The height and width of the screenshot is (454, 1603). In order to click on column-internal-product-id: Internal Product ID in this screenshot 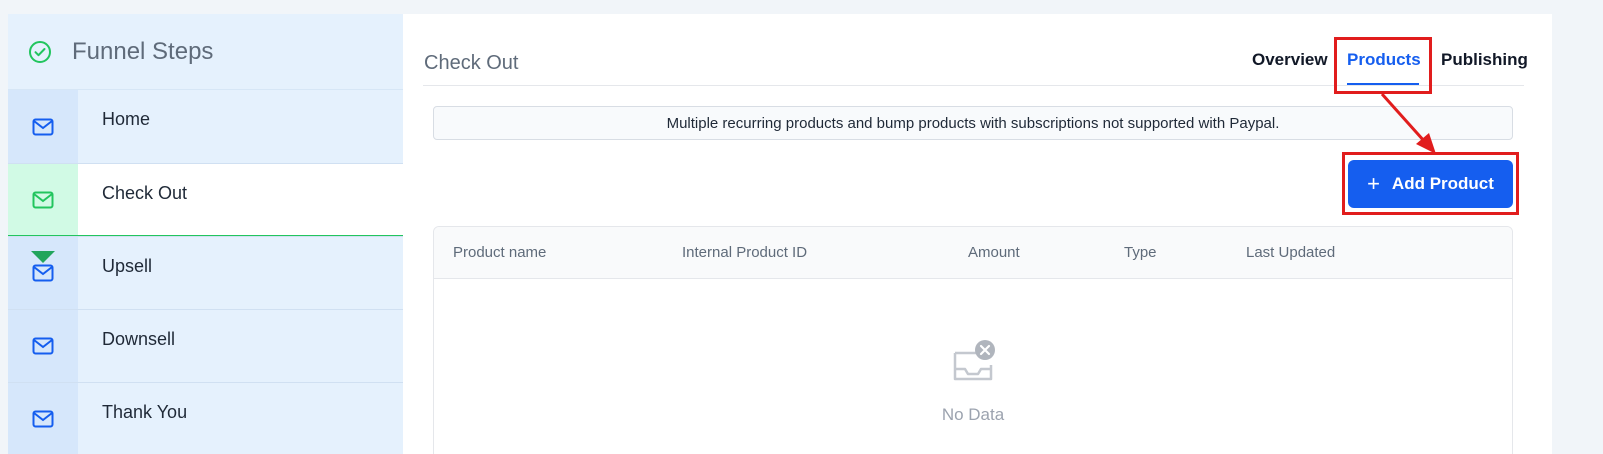, I will do `click(745, 252)`.